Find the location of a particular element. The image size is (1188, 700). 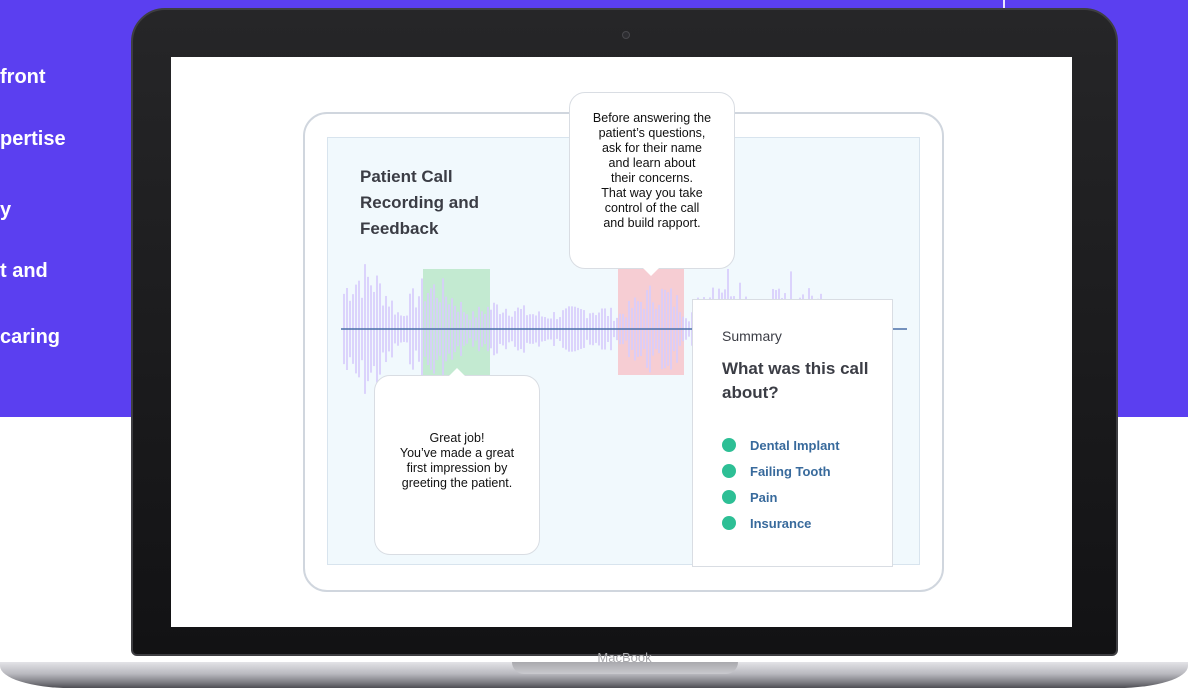

topic-label: Insurance is located at coordinates (781, 523).